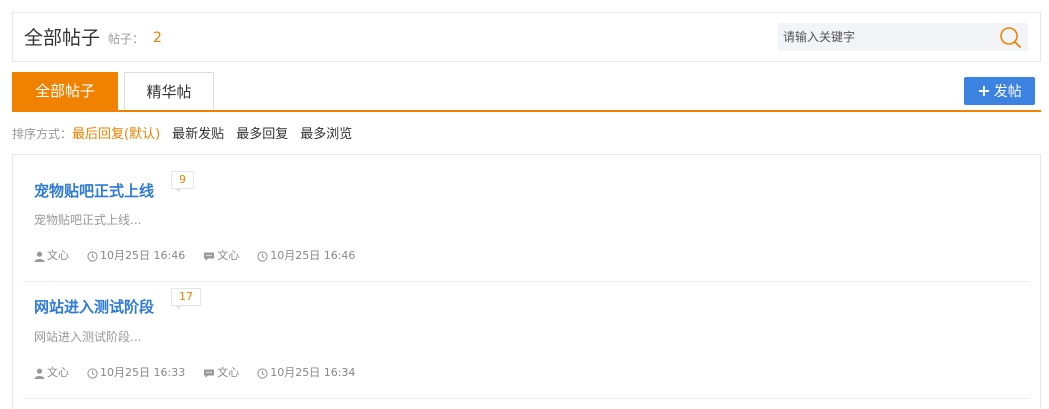 The image size is (1049, 409). I want to click on reply-count-badge: 9, so click(182, 182).